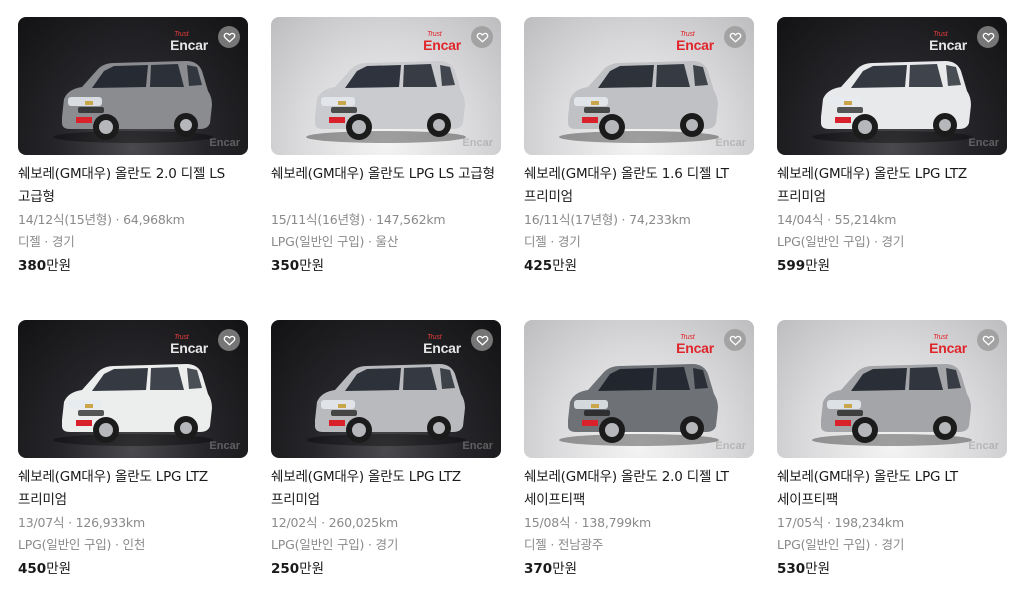 This screenshot has height=610, width=1026. I want to click on listing-price: 530만원, so click(892, 569).